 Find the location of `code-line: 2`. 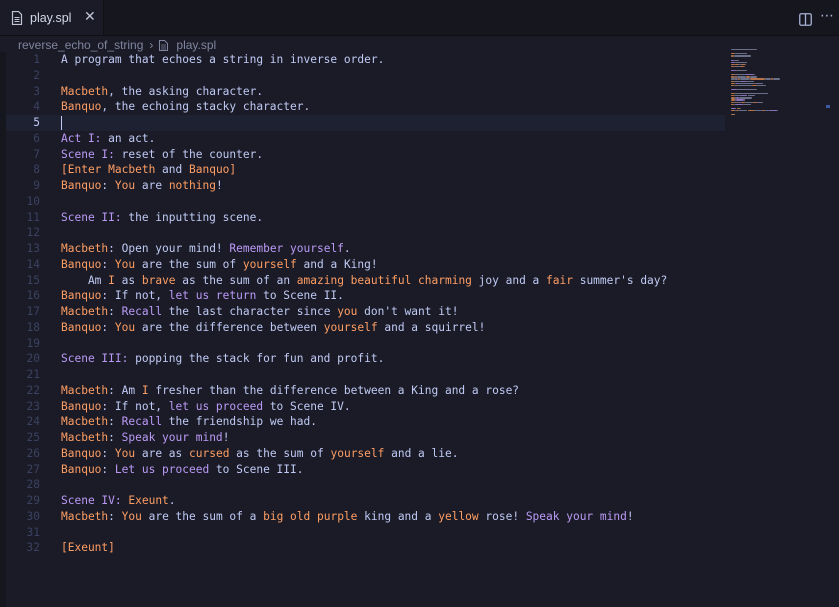

code-line: 2 is located at coordinates (362, 76).